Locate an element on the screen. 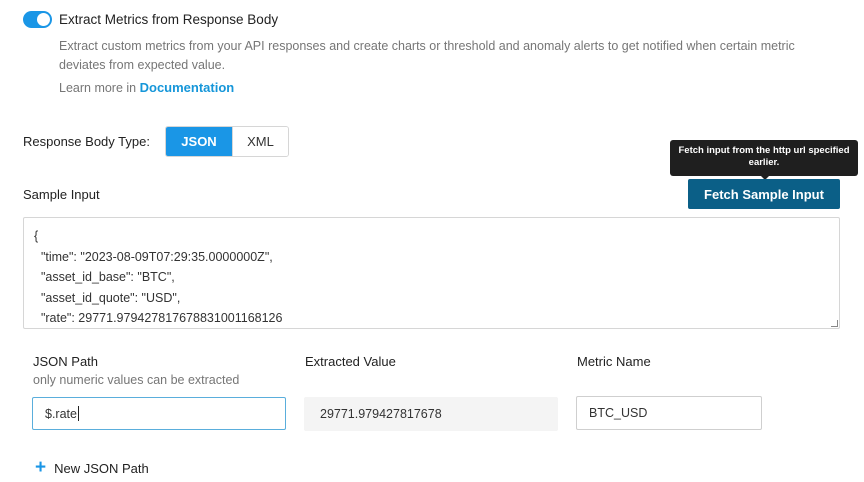  extracted-value-title: Extracted Value is located at coordinates (350, 361).